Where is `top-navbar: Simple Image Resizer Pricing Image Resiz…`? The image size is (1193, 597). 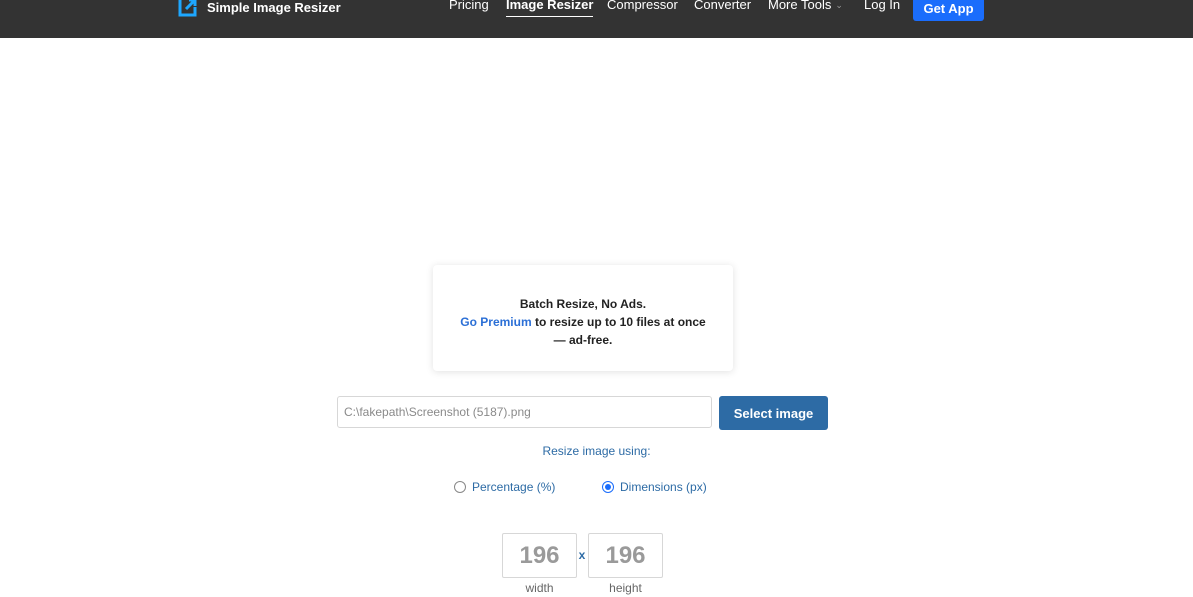 top-navbar: Simple Image Resizer Pricing Image Resiz… is located at coordinates (596, 19).